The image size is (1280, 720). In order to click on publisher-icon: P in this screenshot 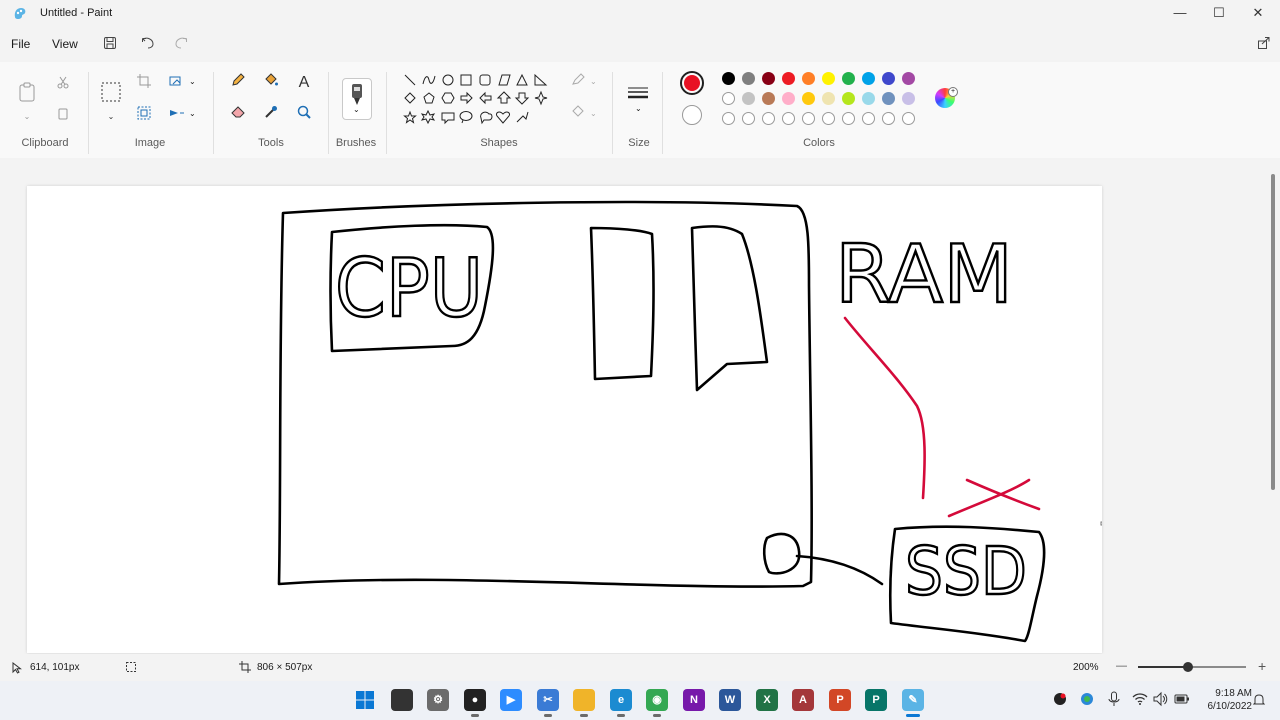, I will do `click(876, 700)`.